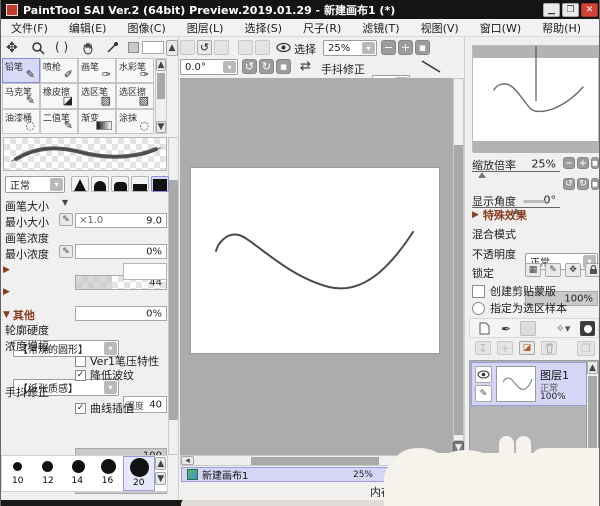 This screenshot has width=600, height=506. What do you see at coordinates (483, 374) in the screenshot?
I see `layer-visibility-button` at bounding box center [483, 374].